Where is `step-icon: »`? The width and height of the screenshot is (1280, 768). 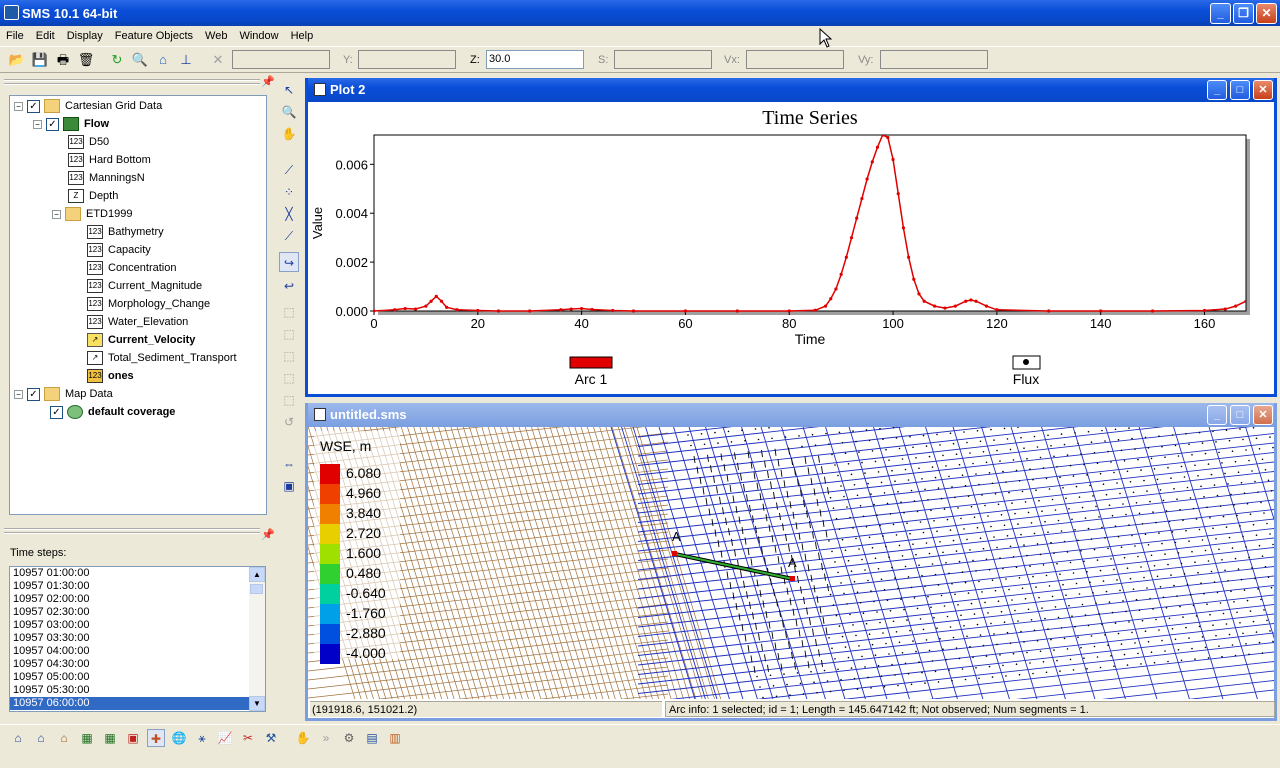
step-icon: » is located at coordinates (326, 738).